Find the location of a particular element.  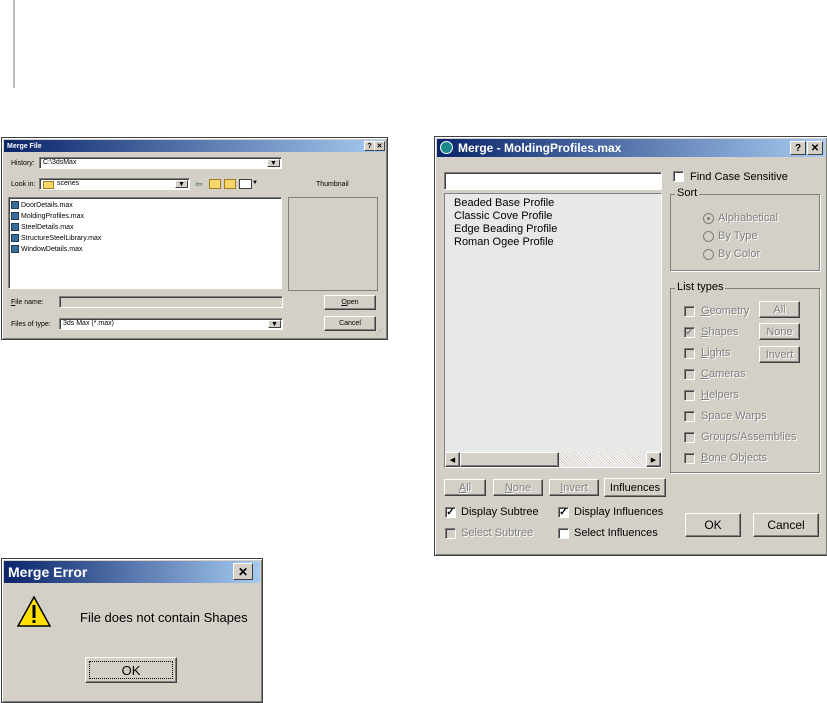

merge-dialog-title: Merge - MoldingProfiles.max is located at coordinates (540, 148).